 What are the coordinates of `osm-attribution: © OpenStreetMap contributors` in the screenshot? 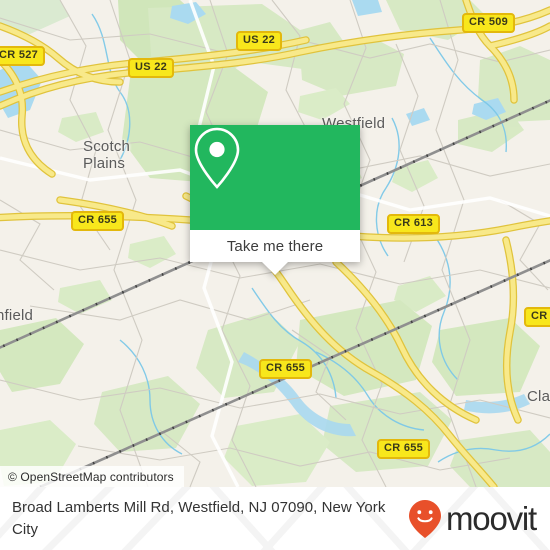 It's located at (92, 476).